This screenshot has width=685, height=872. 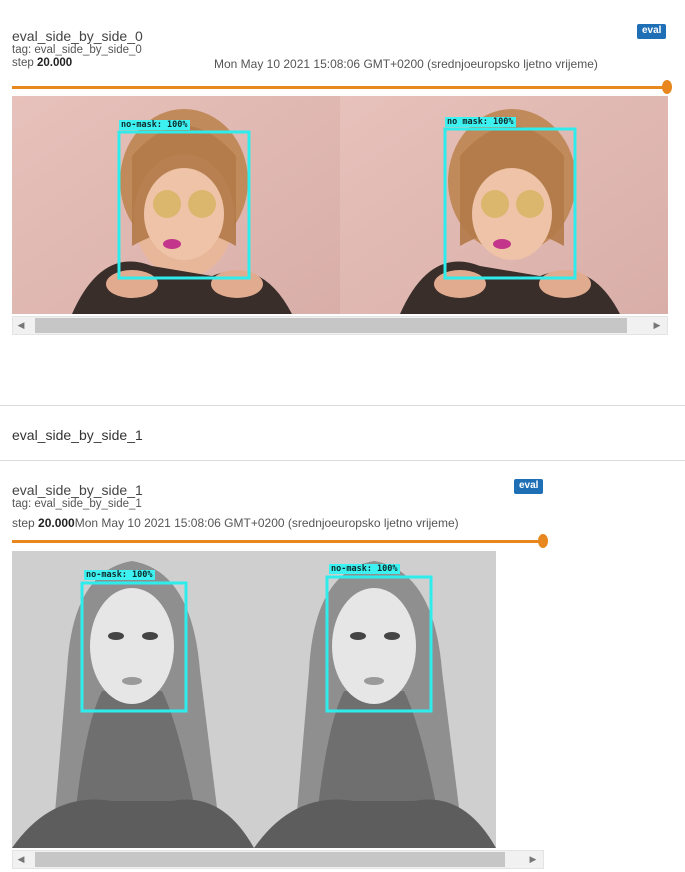 What do you see at coordinates (77, 504) in the screenshot?
I see `card-tag: tag: eval_side_by_side_1` at bounding box center [77, 504].